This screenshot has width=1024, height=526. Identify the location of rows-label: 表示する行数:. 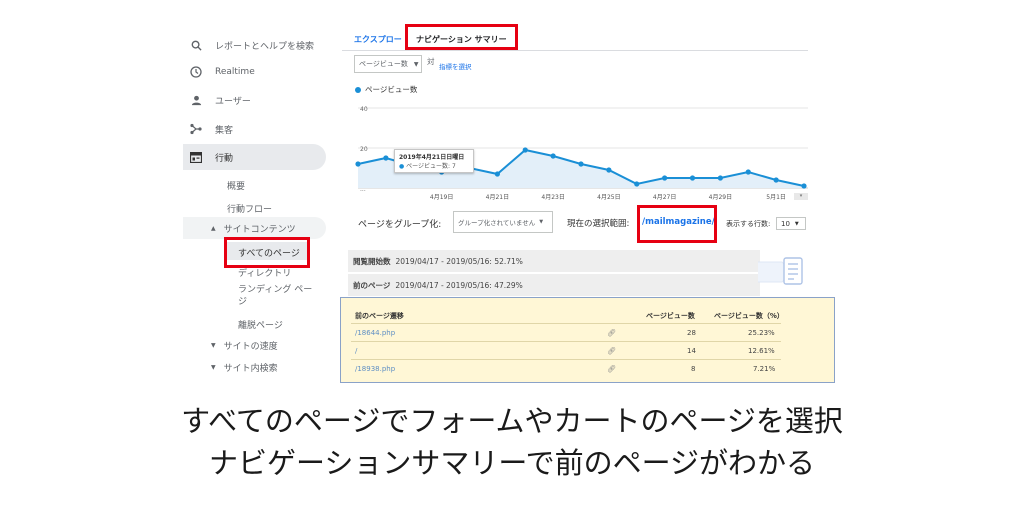
(748, 224).